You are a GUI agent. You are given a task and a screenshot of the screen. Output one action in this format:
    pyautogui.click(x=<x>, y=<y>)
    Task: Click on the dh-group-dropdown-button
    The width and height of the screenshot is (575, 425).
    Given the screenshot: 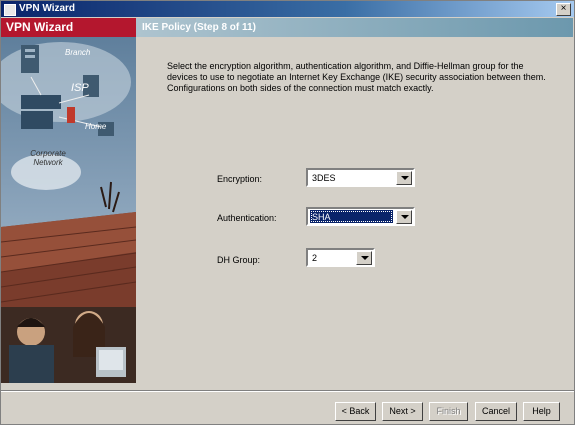 What is the action you would take?
    pyautogui.click(x=364, y=258)
    